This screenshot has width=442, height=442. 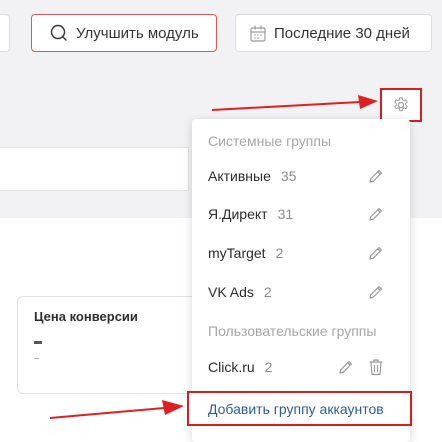 What do you see at coordinates (137, 33) in the screenshot?
I see `improve-module-label: Улучшить модуль` at bounding box center [137, 33].